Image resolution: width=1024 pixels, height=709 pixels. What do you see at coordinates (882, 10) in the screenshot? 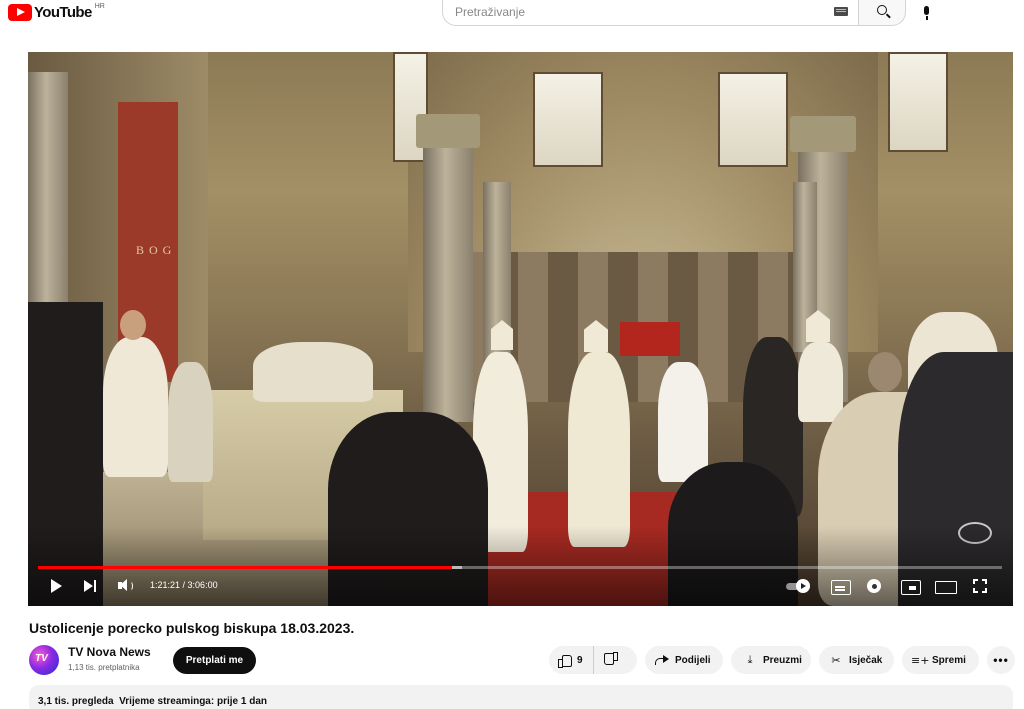
I see `search-icon` at bounding box center [882, 10].